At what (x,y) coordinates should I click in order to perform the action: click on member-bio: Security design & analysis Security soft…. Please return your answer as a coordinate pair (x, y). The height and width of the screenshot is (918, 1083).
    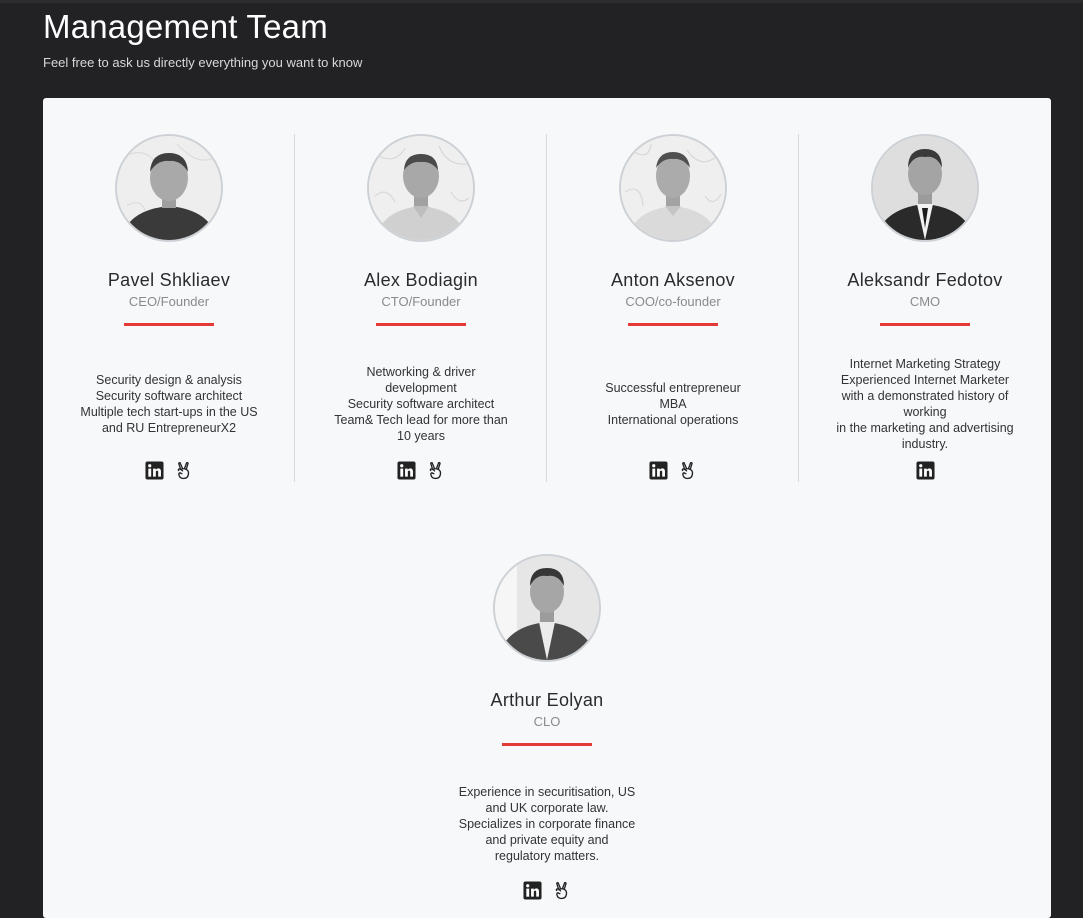
    Looking at the image, I should click on (169, 404).